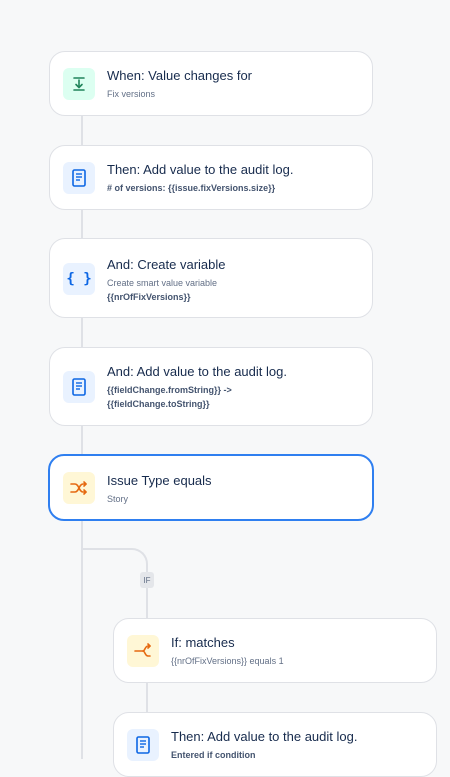 The image size is (450, 777). I want to click on connector-line, so click(82, 437).